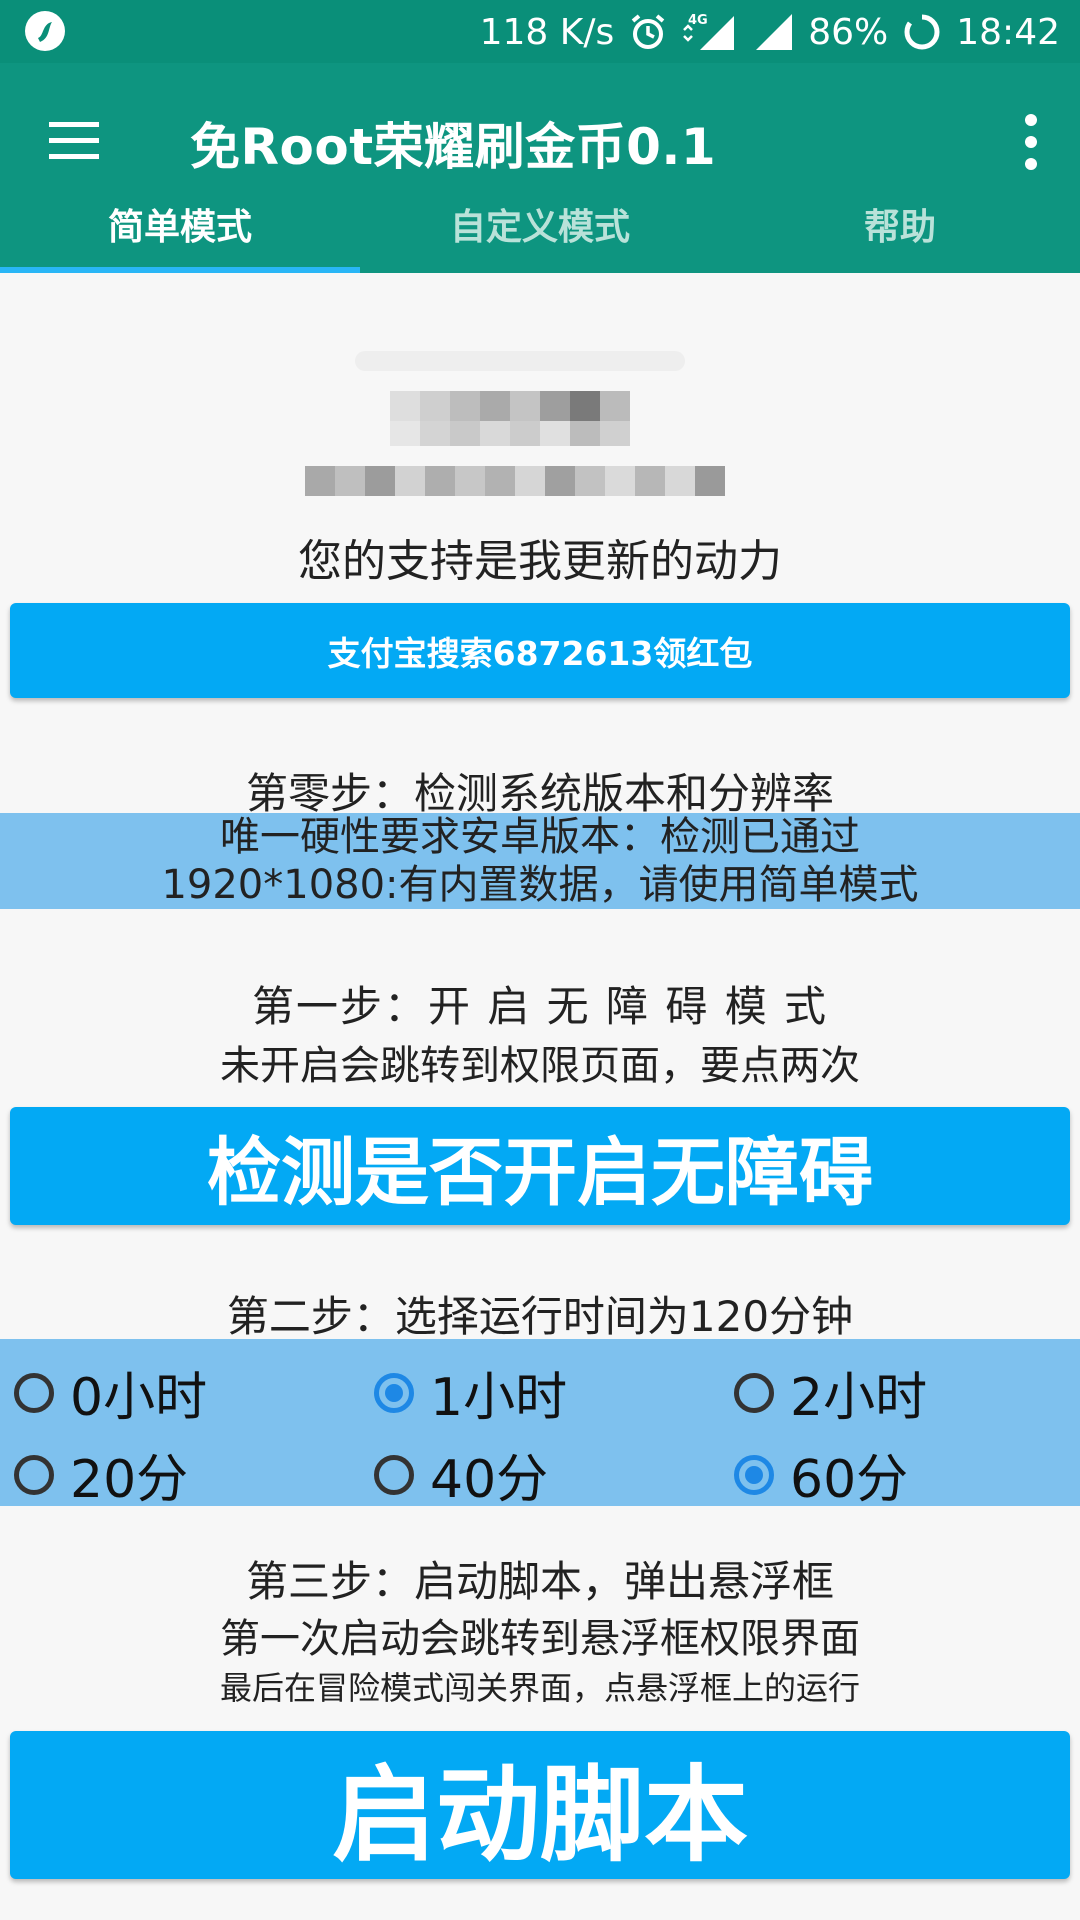 The image size is (1080, 1920). I want to click on pixelated-promo-image, so click(530, 426).